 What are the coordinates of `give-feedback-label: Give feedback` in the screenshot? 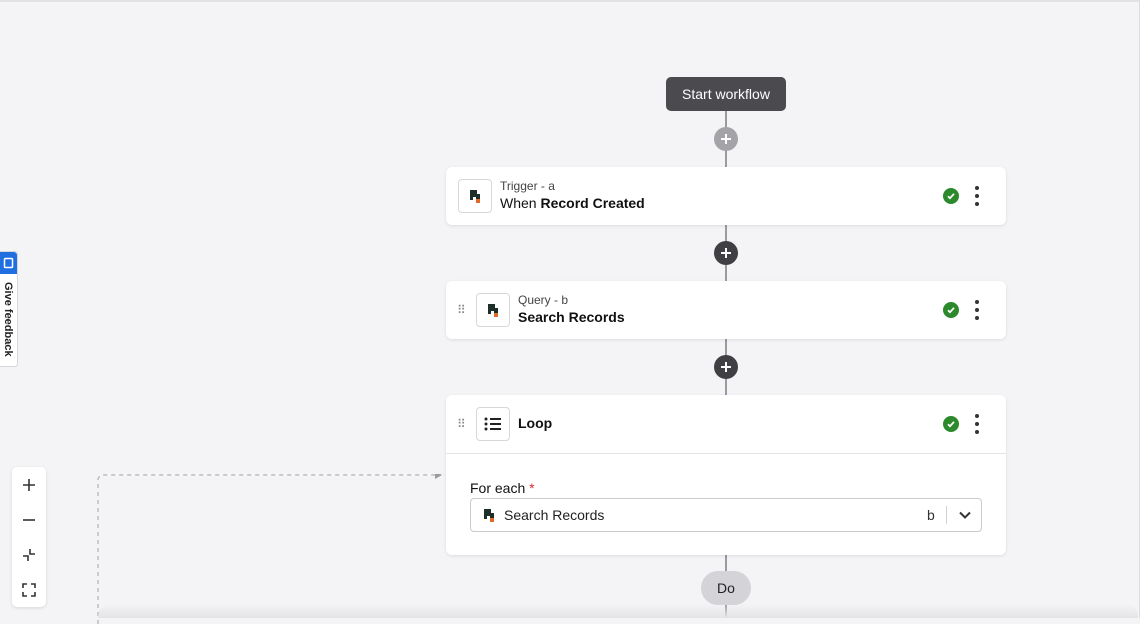 It's located at (8, 319).